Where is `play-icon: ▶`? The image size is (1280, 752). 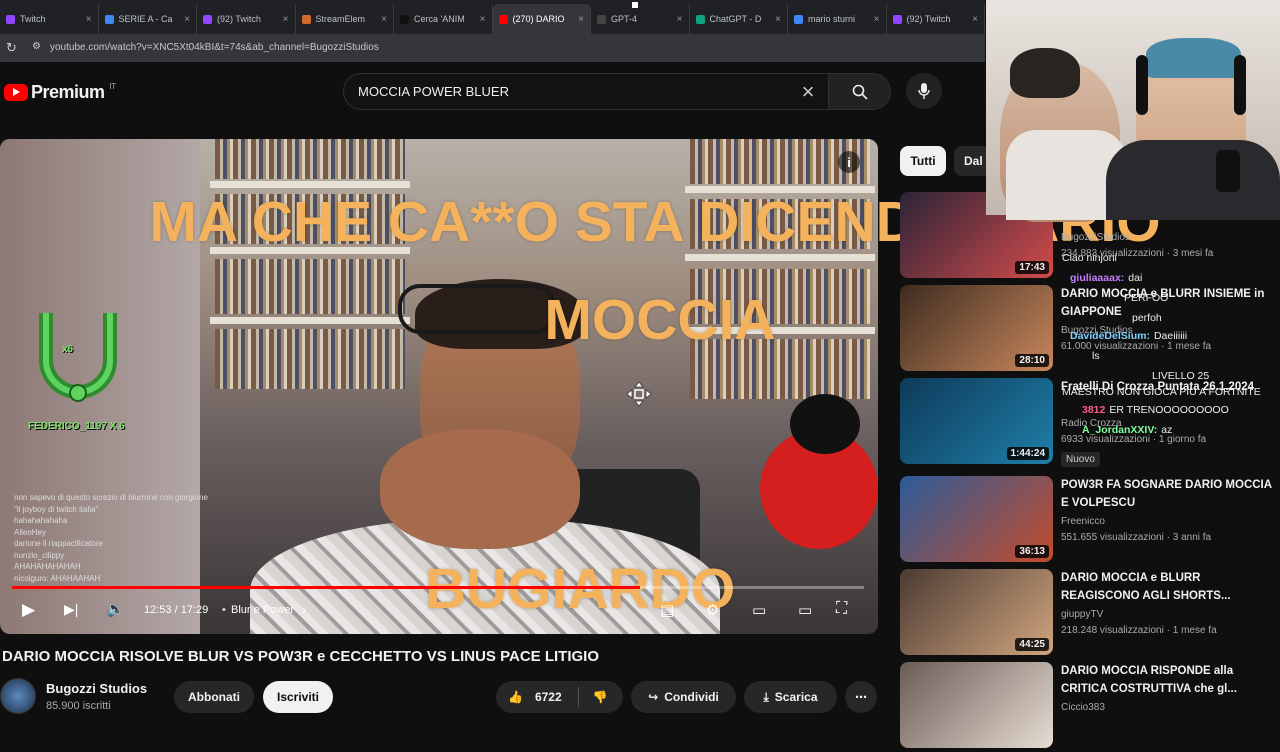
play-icon: ▶ is located at coordinates (28, 610).